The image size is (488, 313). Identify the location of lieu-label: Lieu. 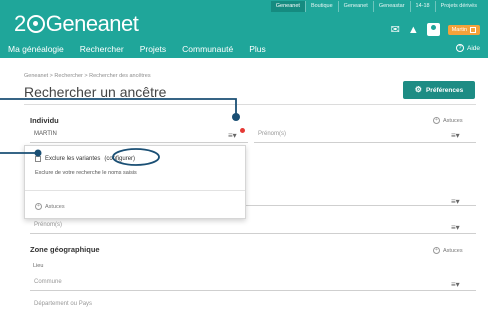
(38, 266).